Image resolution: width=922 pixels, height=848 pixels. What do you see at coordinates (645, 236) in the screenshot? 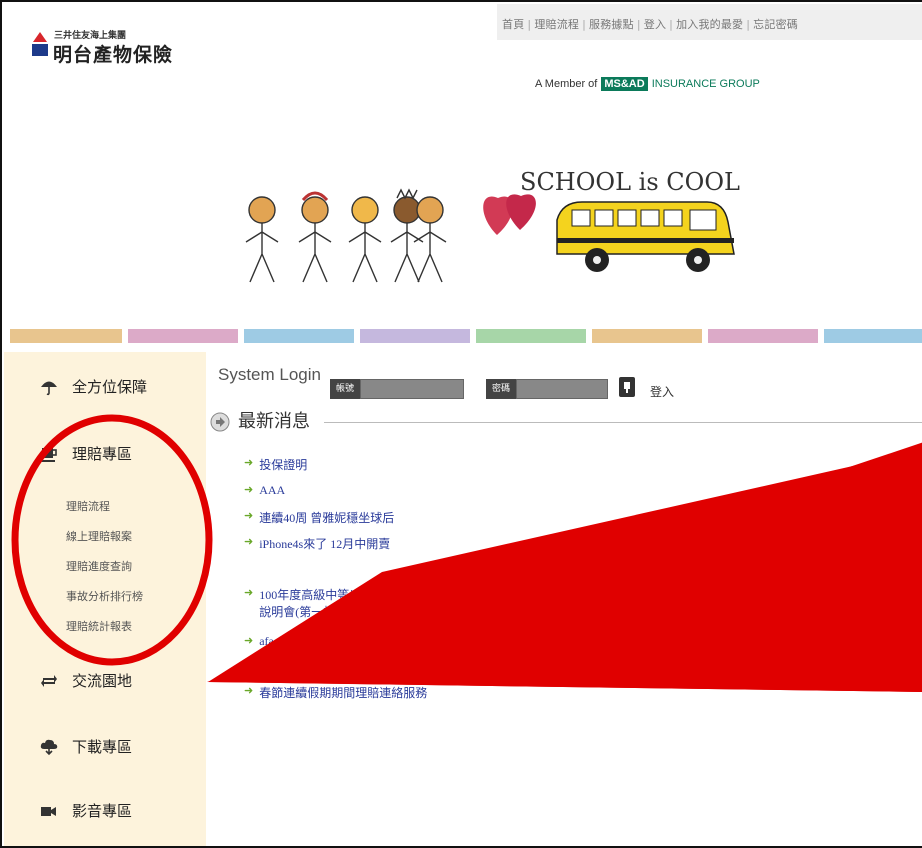
I see `school-bus-illustration` at bounding box center [645, 236].